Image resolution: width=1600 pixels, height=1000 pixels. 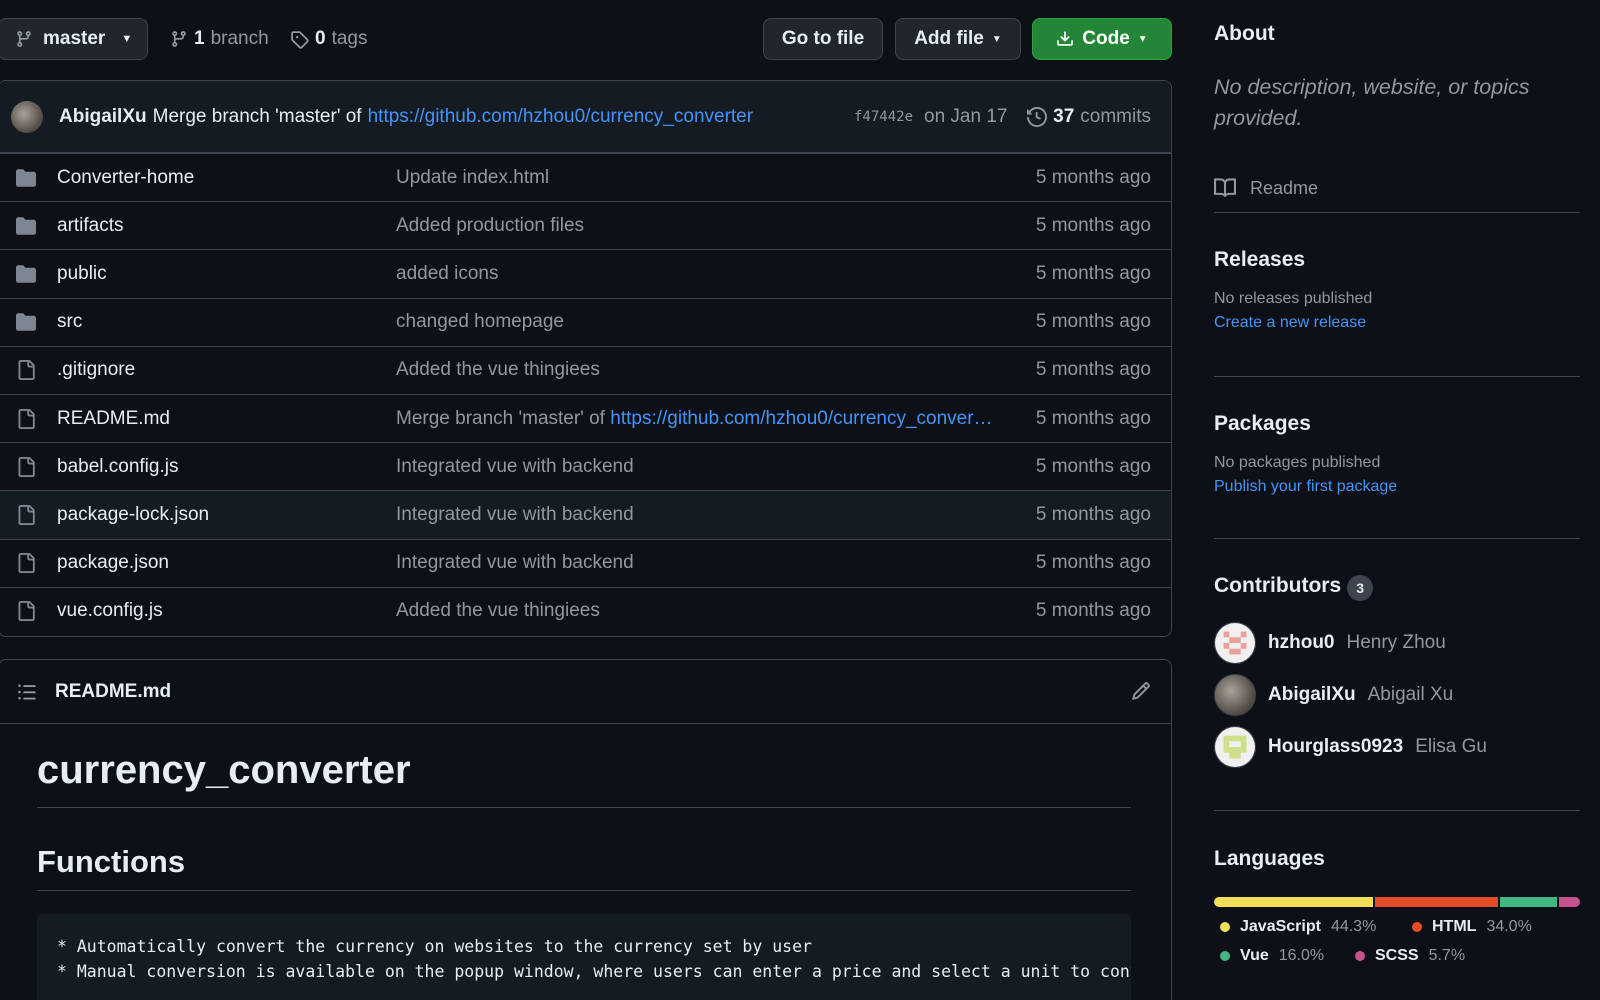 I want to click on commits-label: commits, so click(x=1115, y=116).